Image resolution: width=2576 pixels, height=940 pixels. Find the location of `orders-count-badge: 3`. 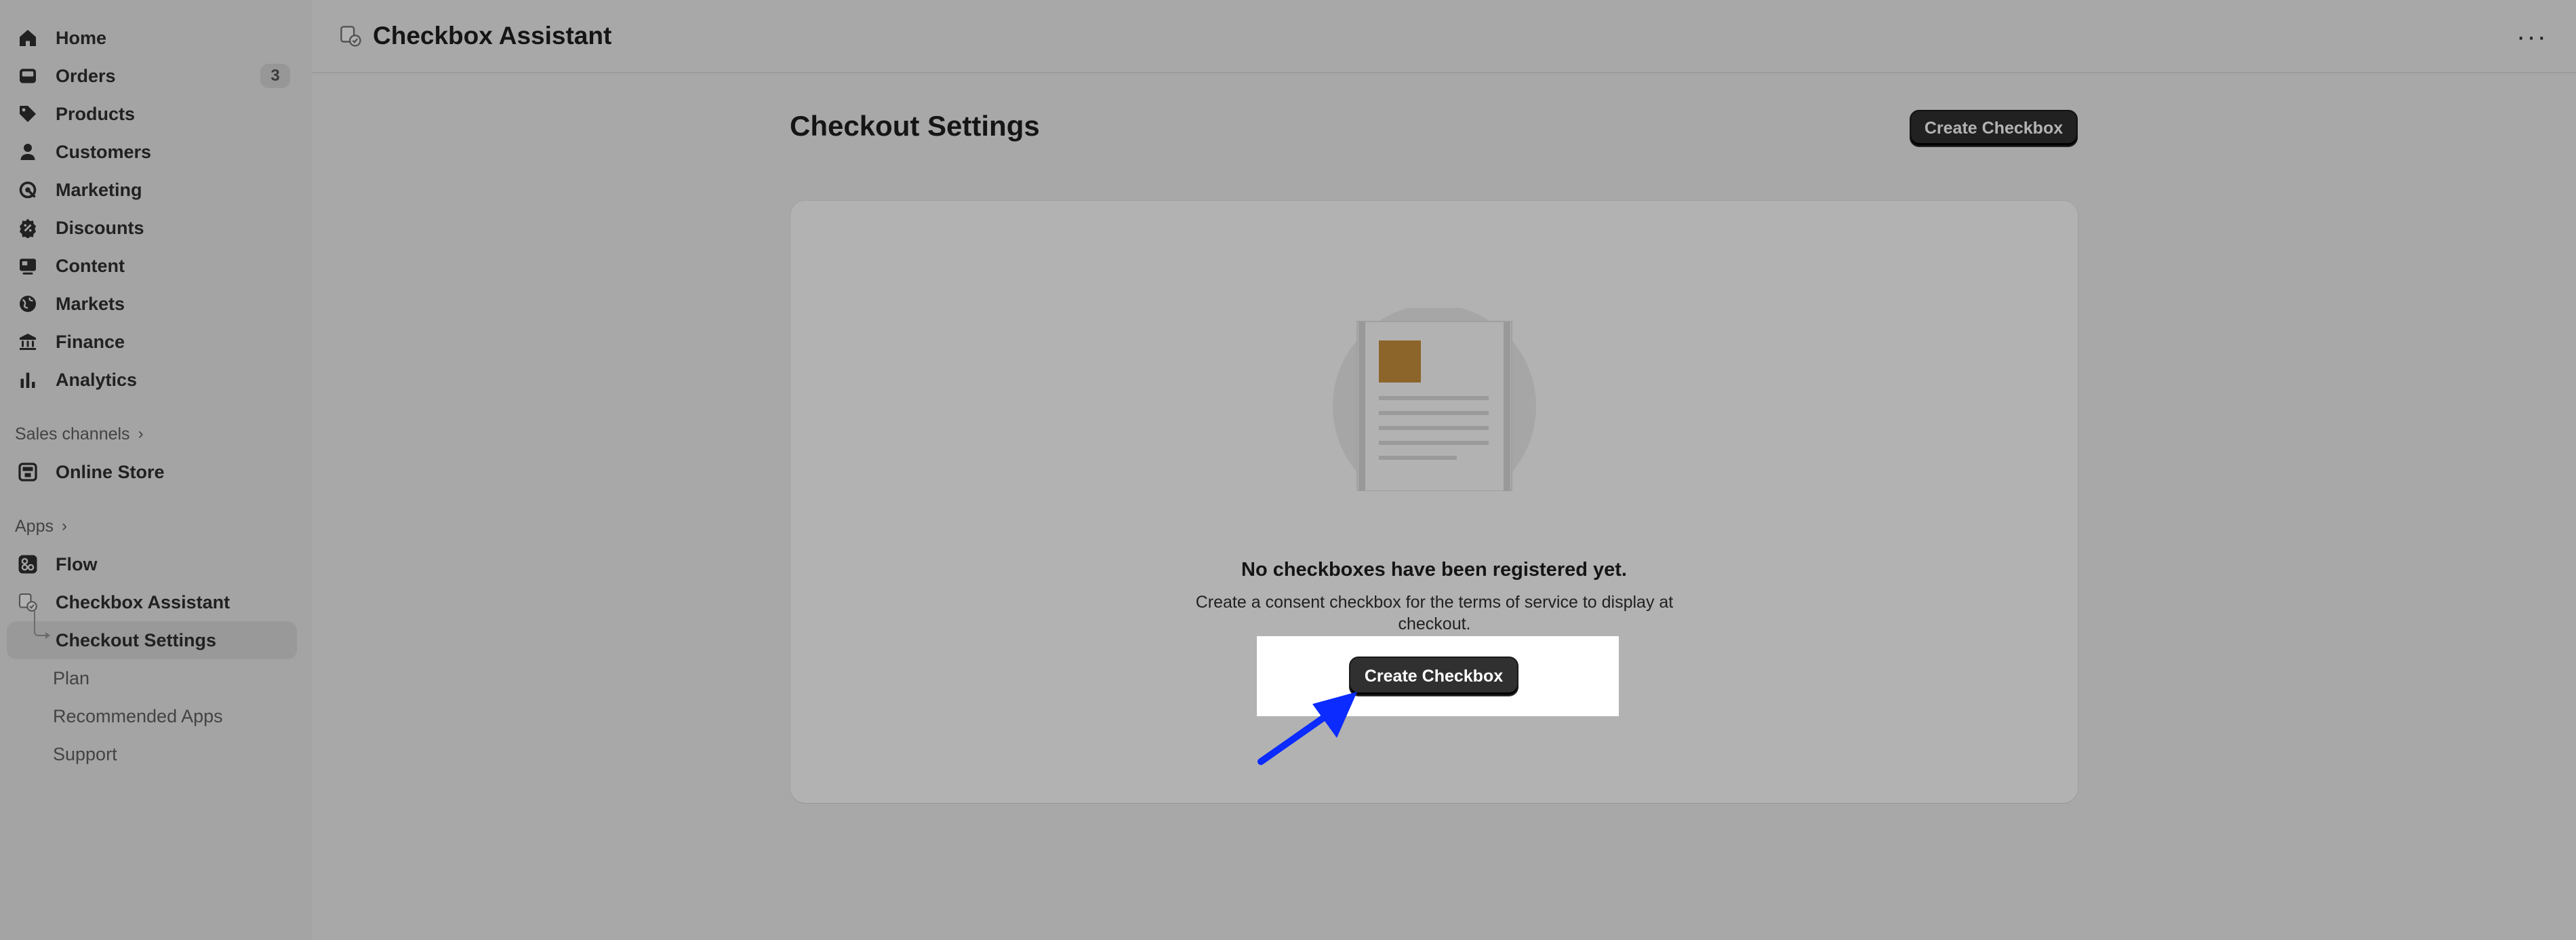

orders-count-badge: 3 is located at coordinates (275, 76).